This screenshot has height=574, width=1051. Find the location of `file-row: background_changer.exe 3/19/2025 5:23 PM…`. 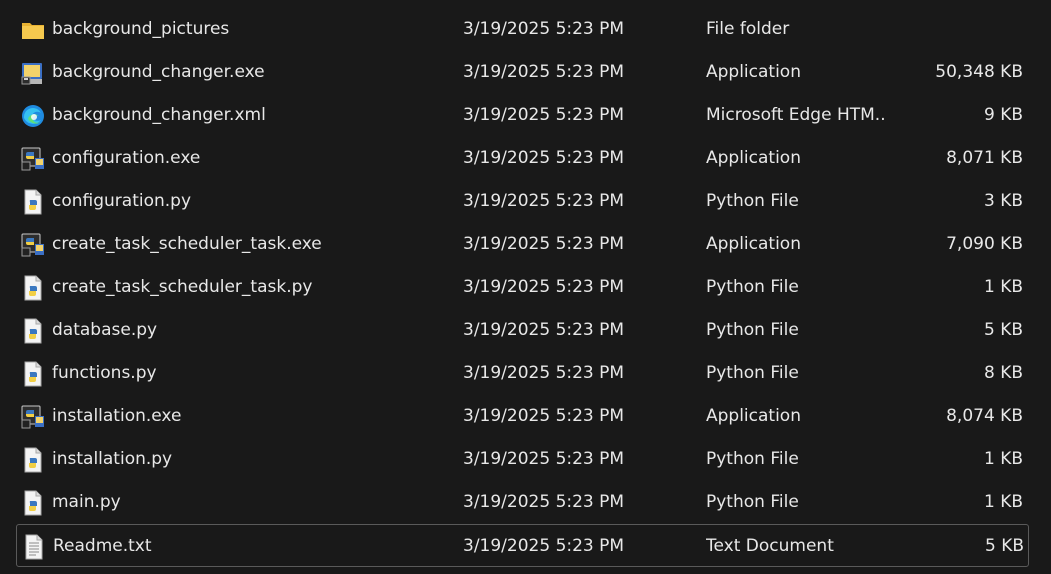

file-row: background_changer.exe 3/19/2025 5:23 PM… is located at coordinates (525, 72).